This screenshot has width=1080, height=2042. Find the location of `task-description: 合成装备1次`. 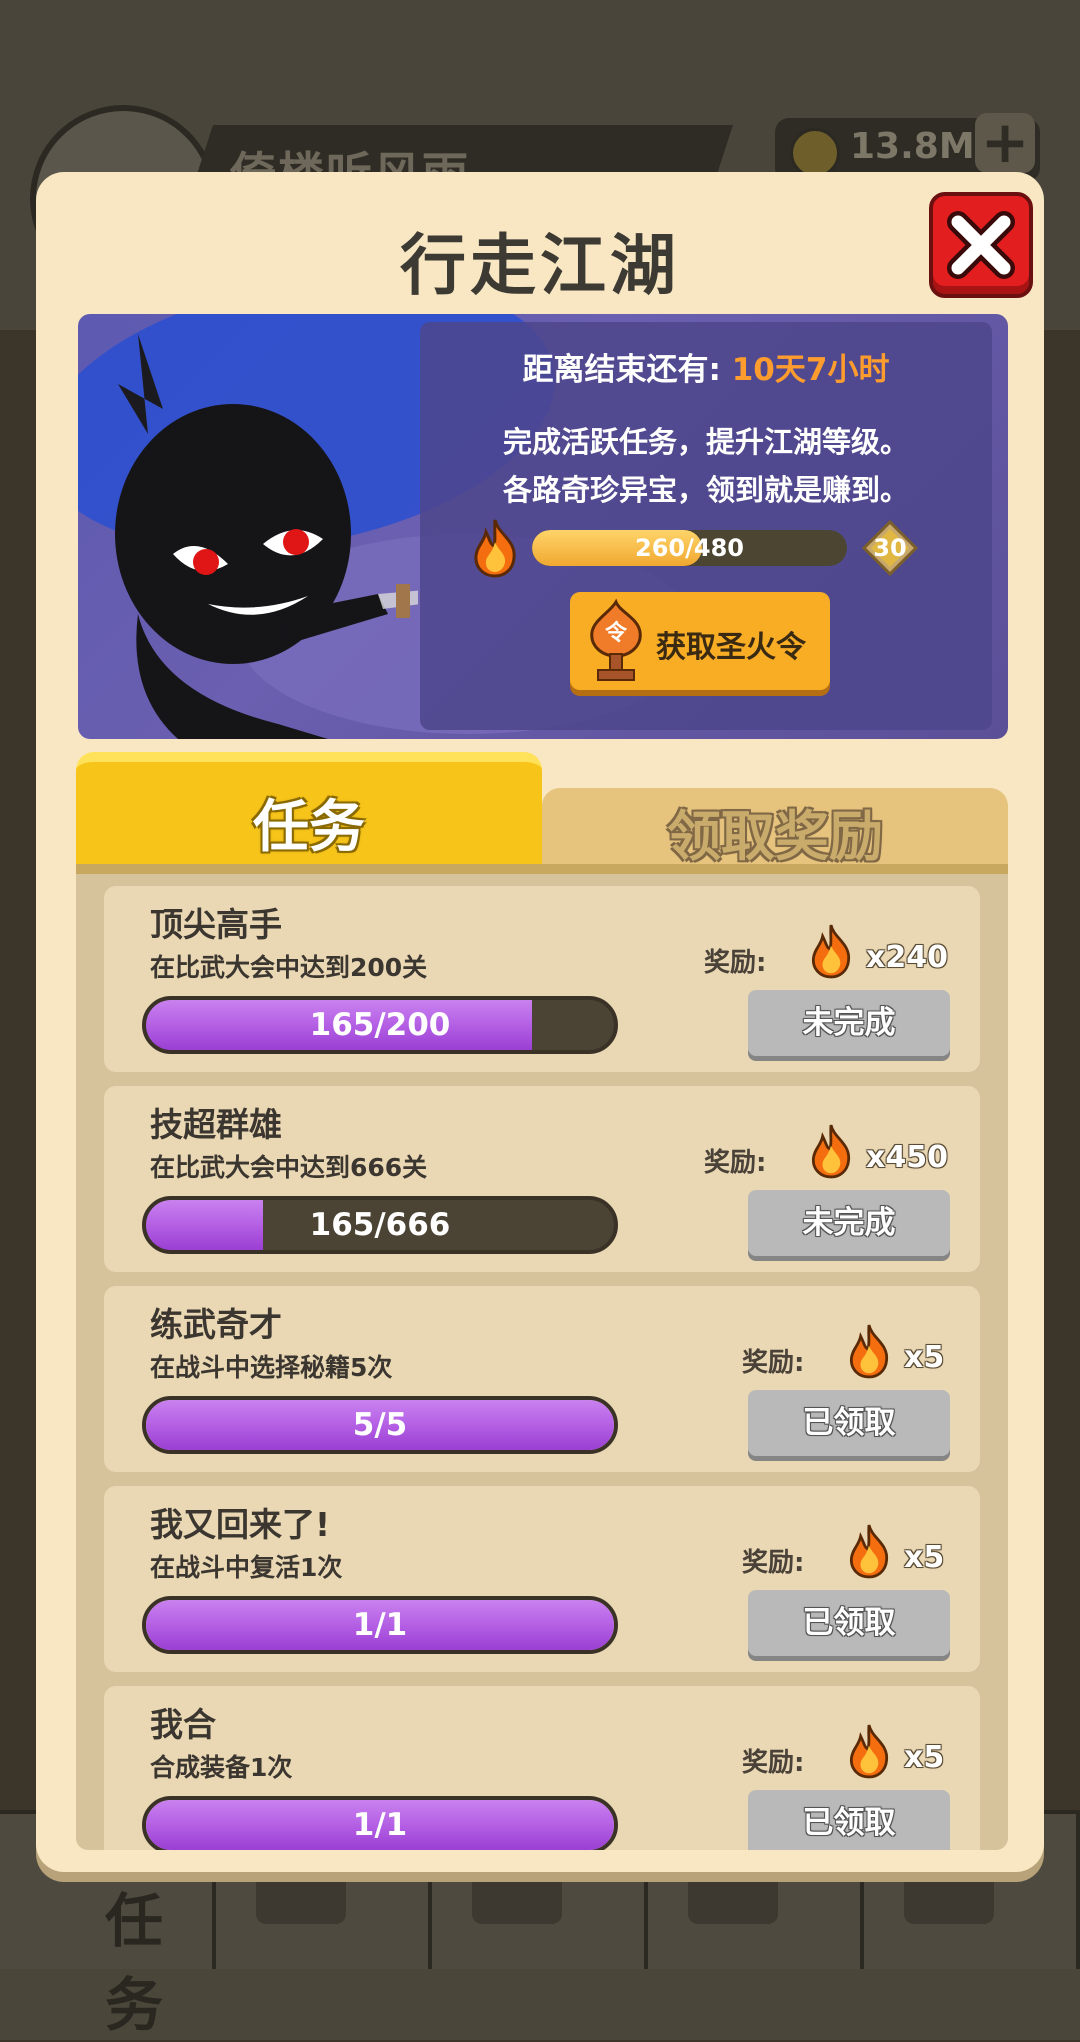

task-description: 合成装备1次 is located at coordinates (221, 1767).